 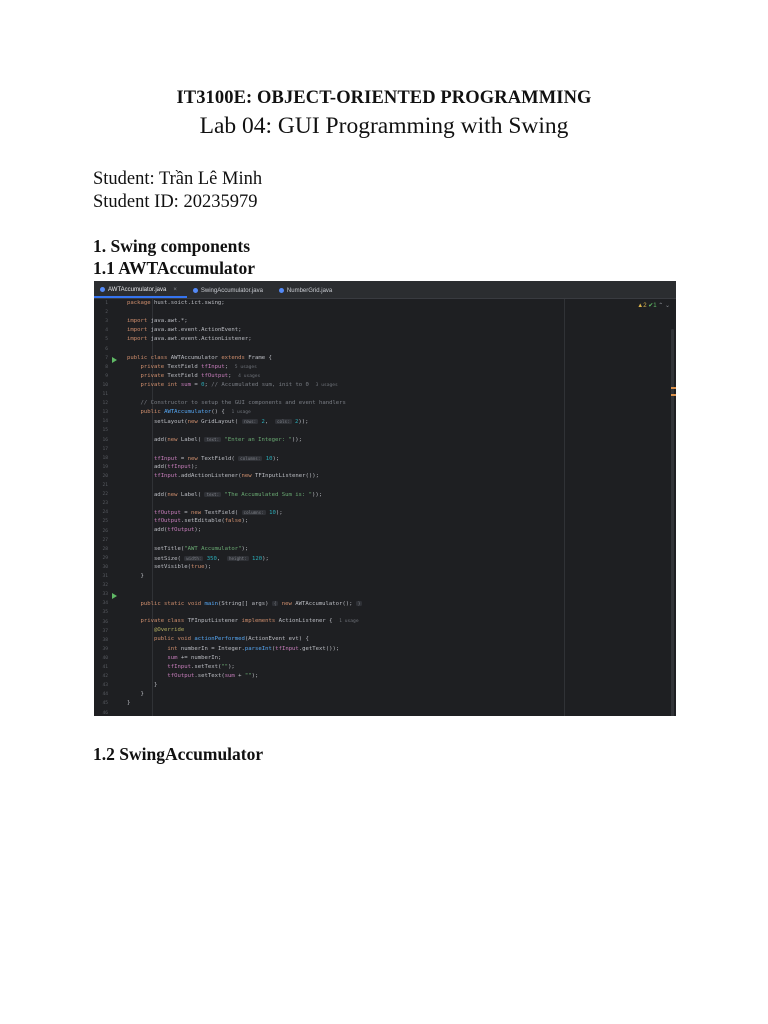 I want to click on tab-number-grid: NumberGrid.java, so click(x=307, y=290).